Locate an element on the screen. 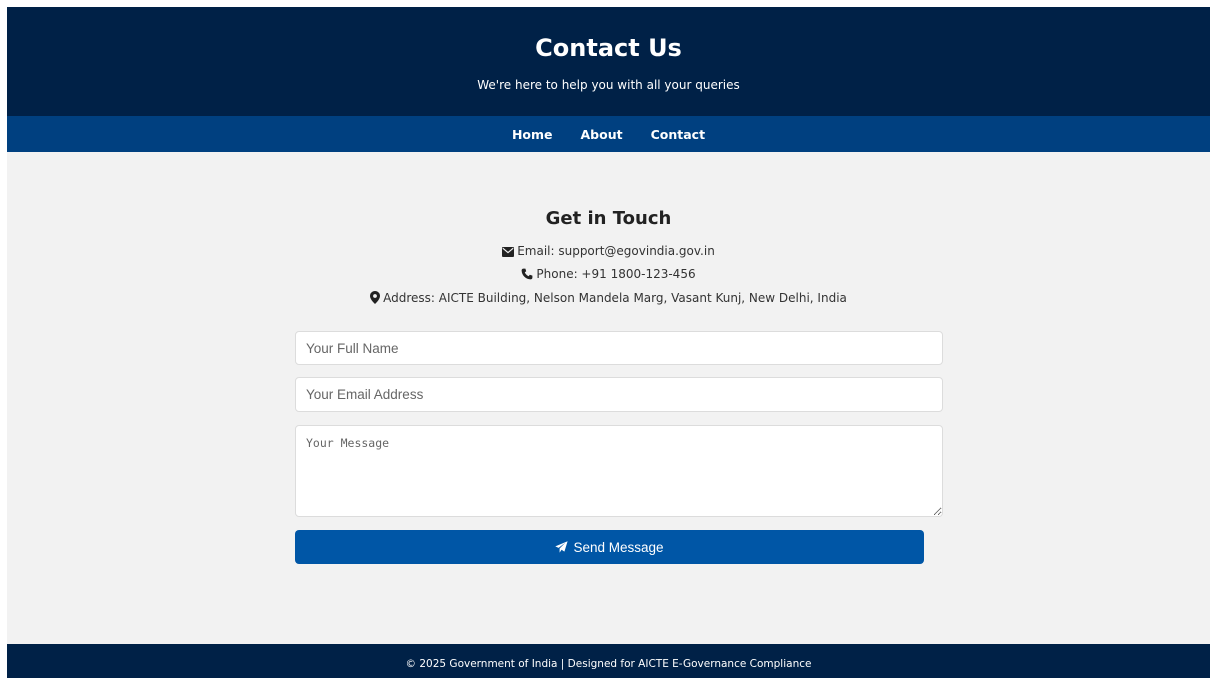  phone-icon is located at coordinates (527, 274).